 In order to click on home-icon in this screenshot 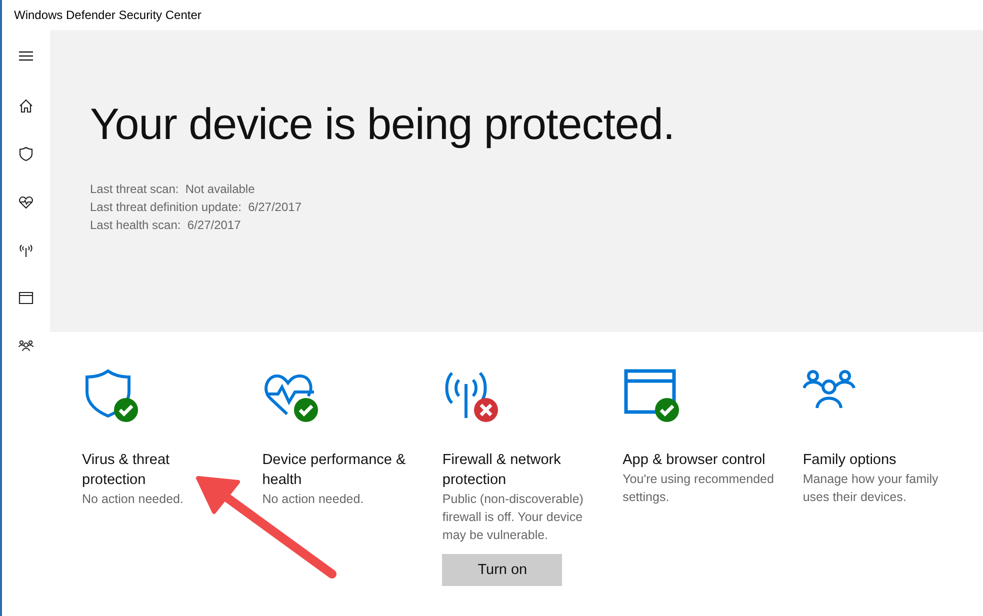, I will do `click(26, 106)`.